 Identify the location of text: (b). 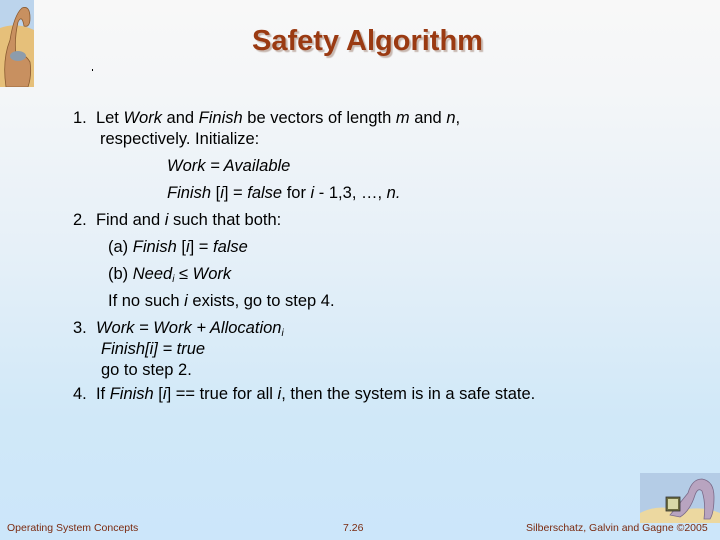
(120, 274).